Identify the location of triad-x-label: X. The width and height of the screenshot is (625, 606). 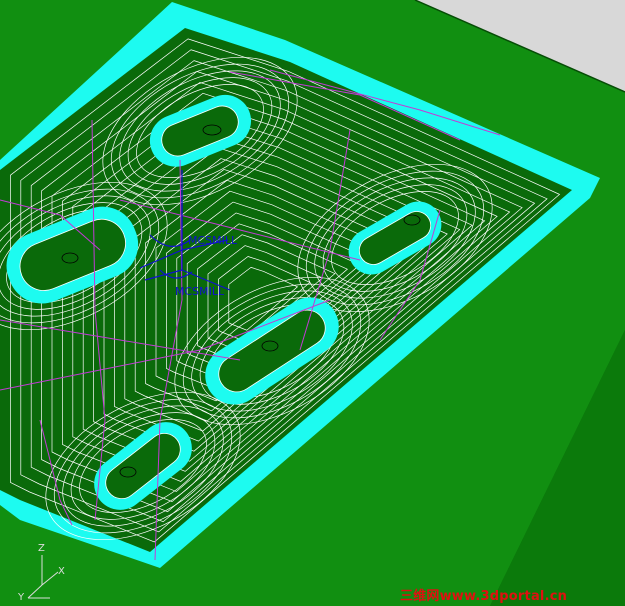
(61, 571).